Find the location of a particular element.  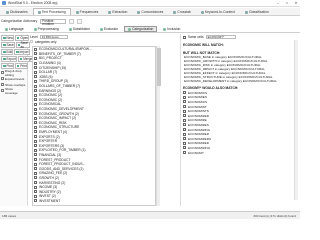

also-match-item: ECONOMY is located at coordinates (239, 152).